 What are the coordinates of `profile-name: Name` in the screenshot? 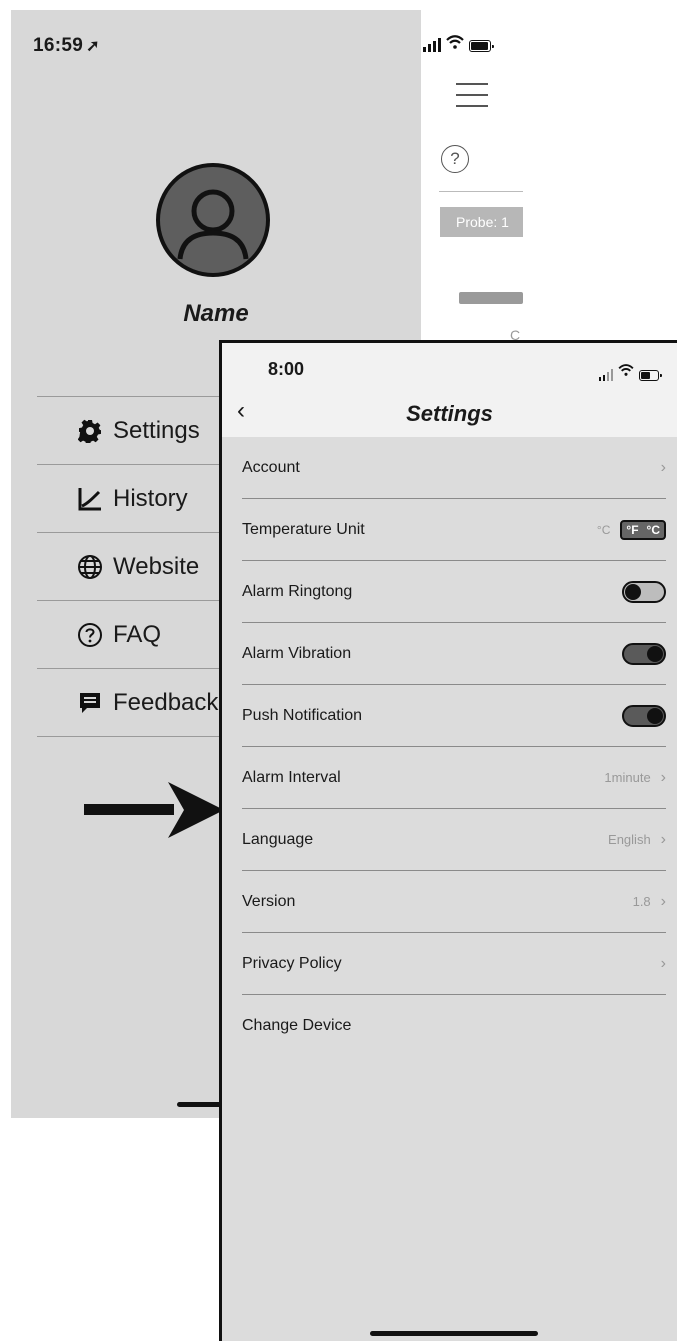 It's located at (216, 313).